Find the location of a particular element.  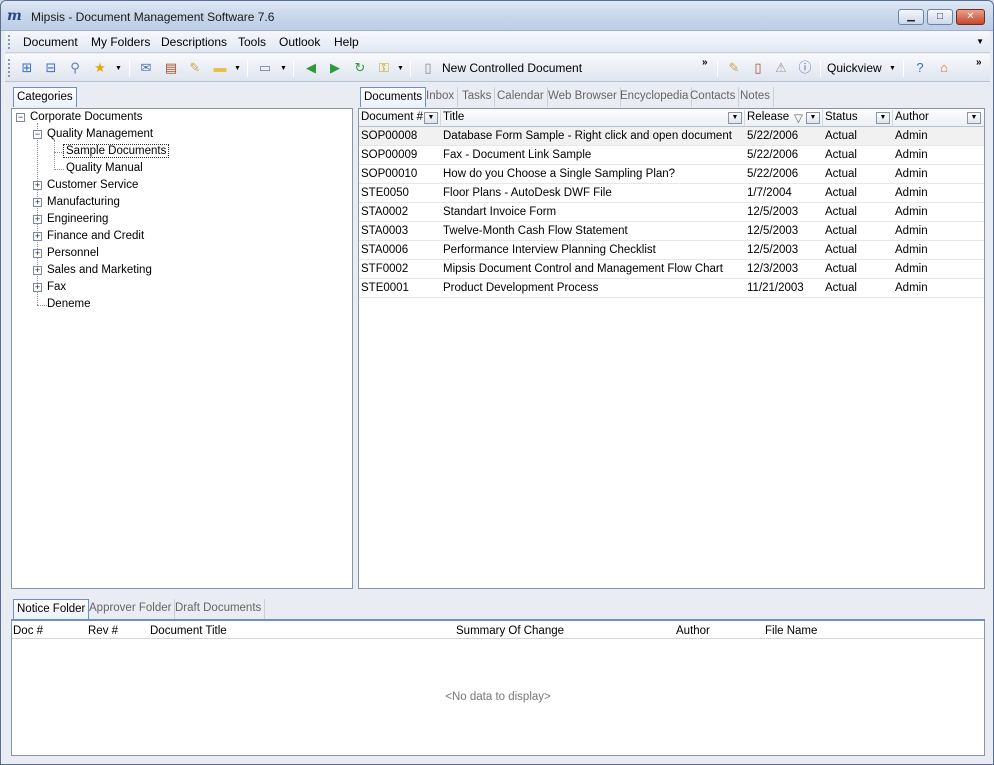

tab-tasks: Tasks is located at coordinates (477, 97).